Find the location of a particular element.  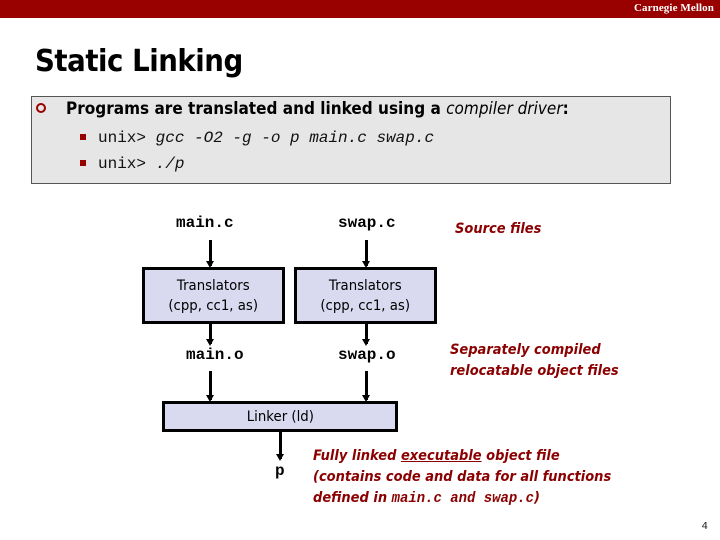

object-file-swap: swap.o is located at coordinates (367, 355).